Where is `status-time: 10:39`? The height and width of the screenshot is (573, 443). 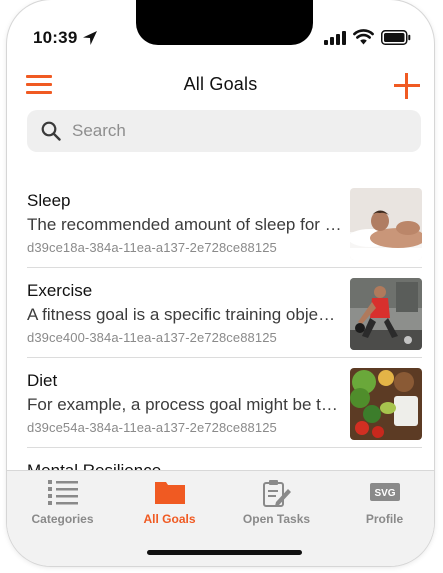 status-time: 10:39 is located at coordinates (55, 37).